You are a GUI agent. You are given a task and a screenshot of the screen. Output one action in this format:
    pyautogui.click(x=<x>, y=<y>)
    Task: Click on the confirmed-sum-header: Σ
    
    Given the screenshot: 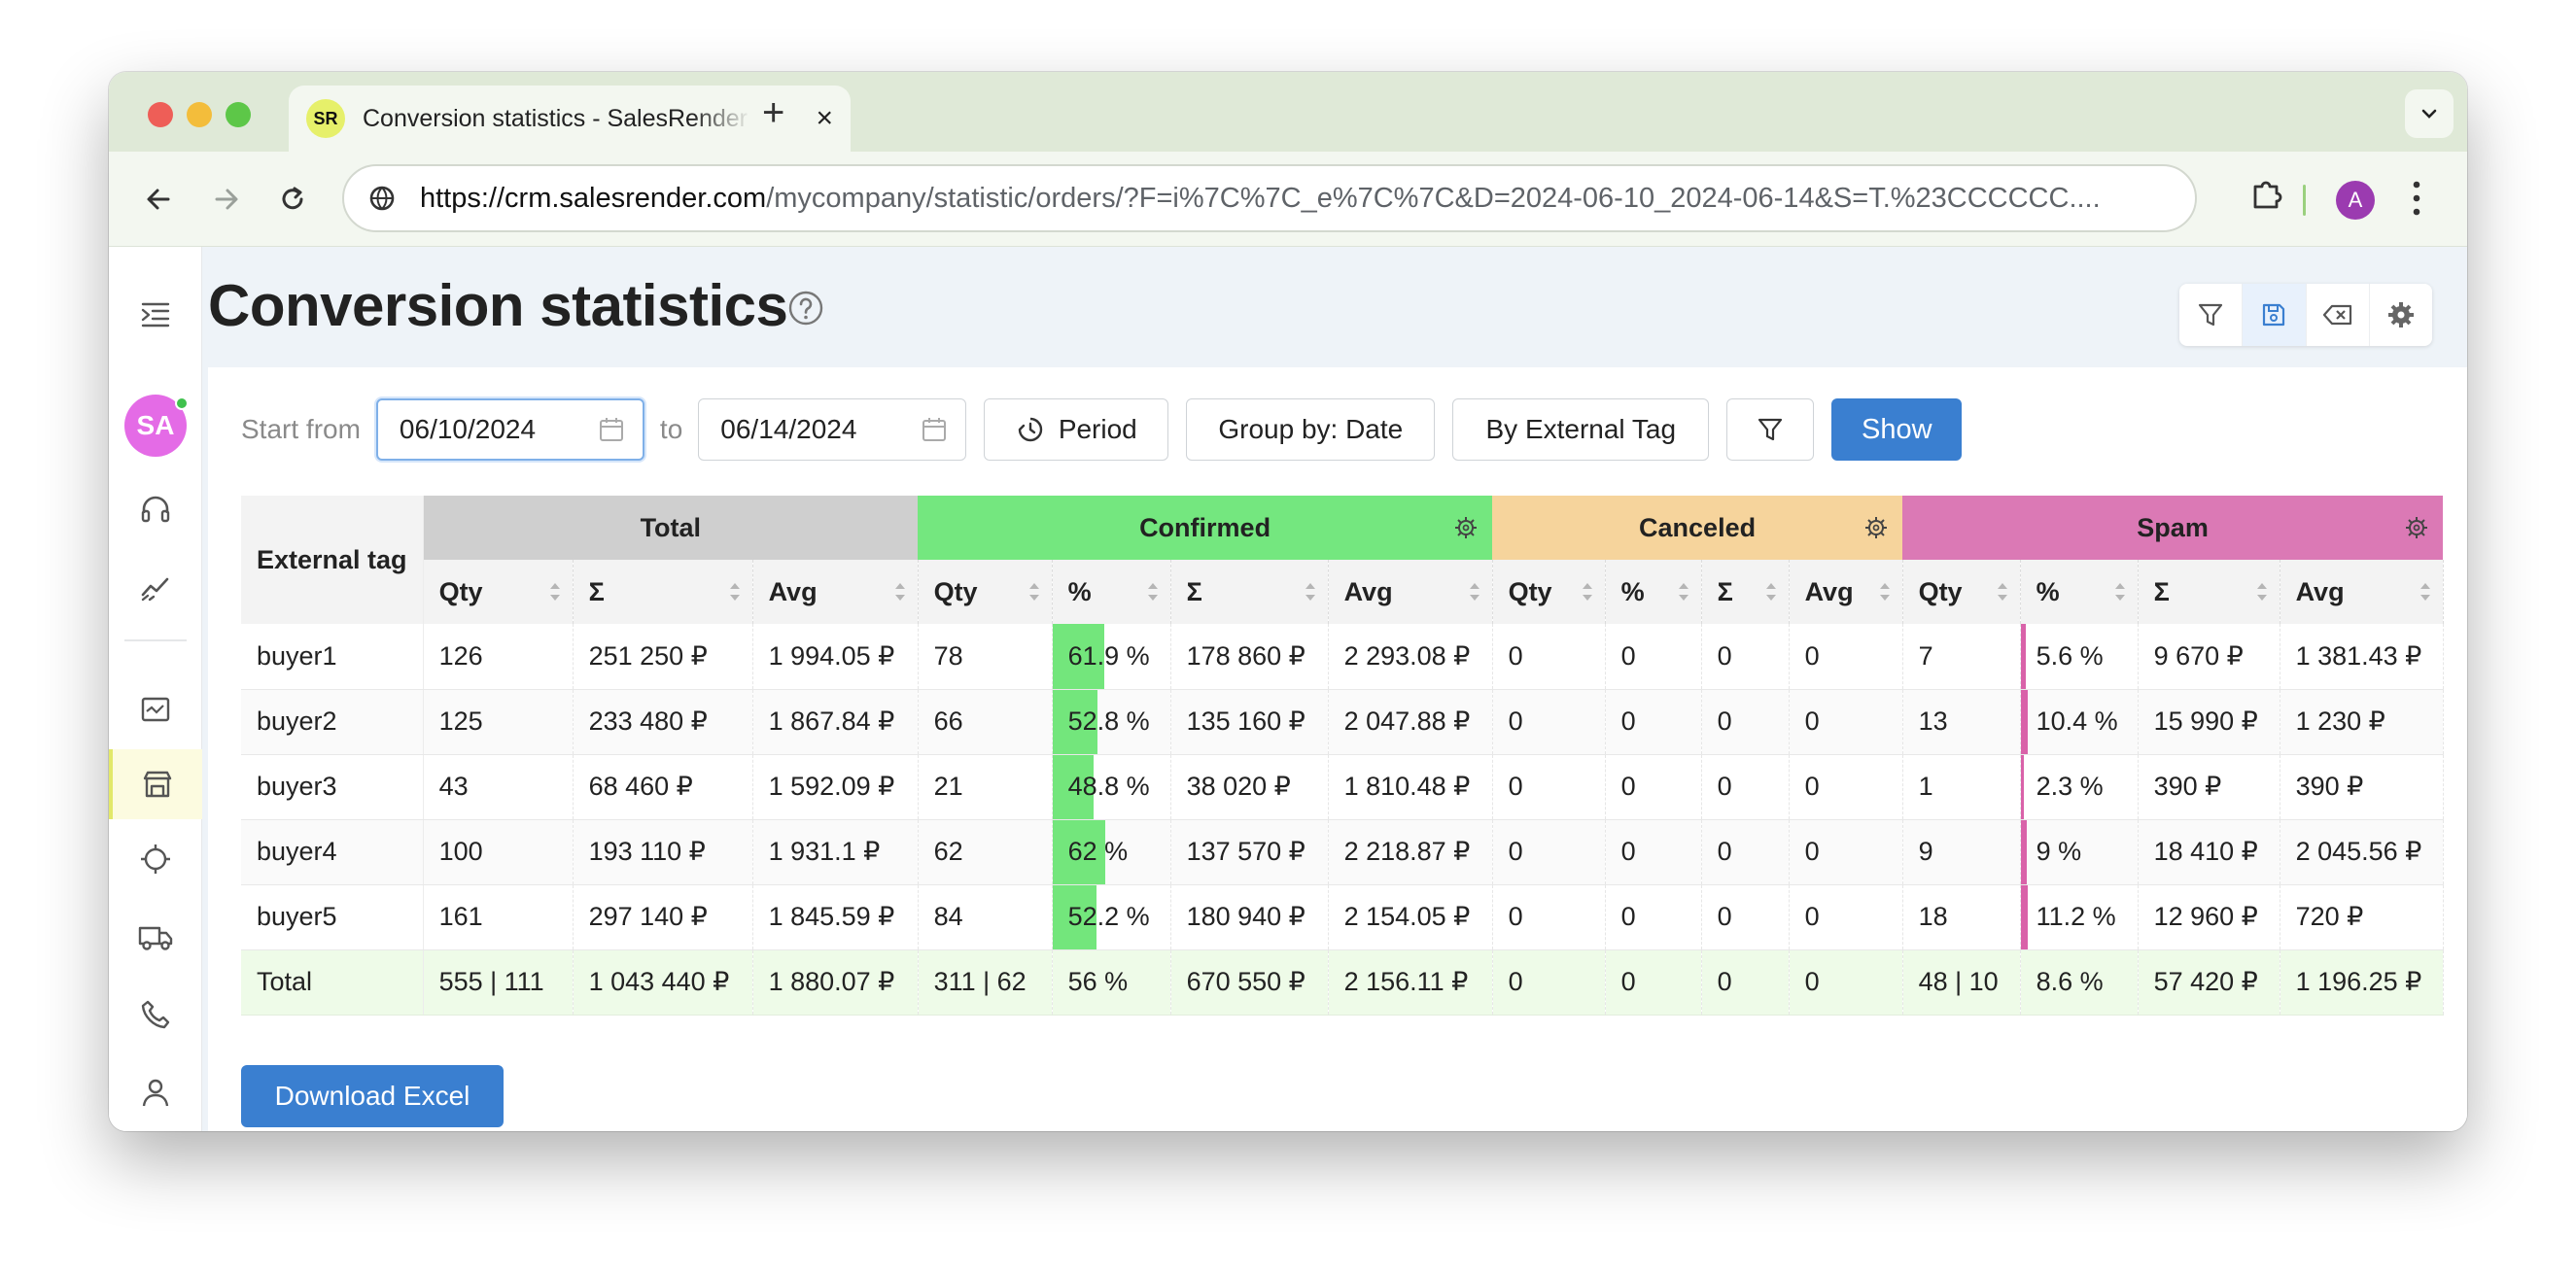 What is the action you would take?
    pyautogui.click(x=1250, y=592)
    